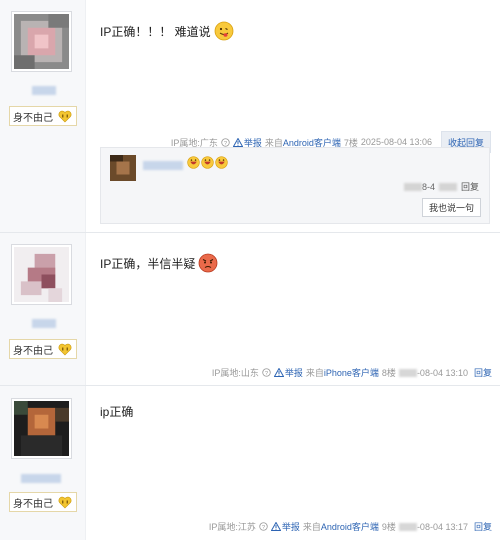  What do you see at coordinates (235, 373) in the screenshot?
I see `ip-location: IP属地:山东` at bounding box center [235, 373].